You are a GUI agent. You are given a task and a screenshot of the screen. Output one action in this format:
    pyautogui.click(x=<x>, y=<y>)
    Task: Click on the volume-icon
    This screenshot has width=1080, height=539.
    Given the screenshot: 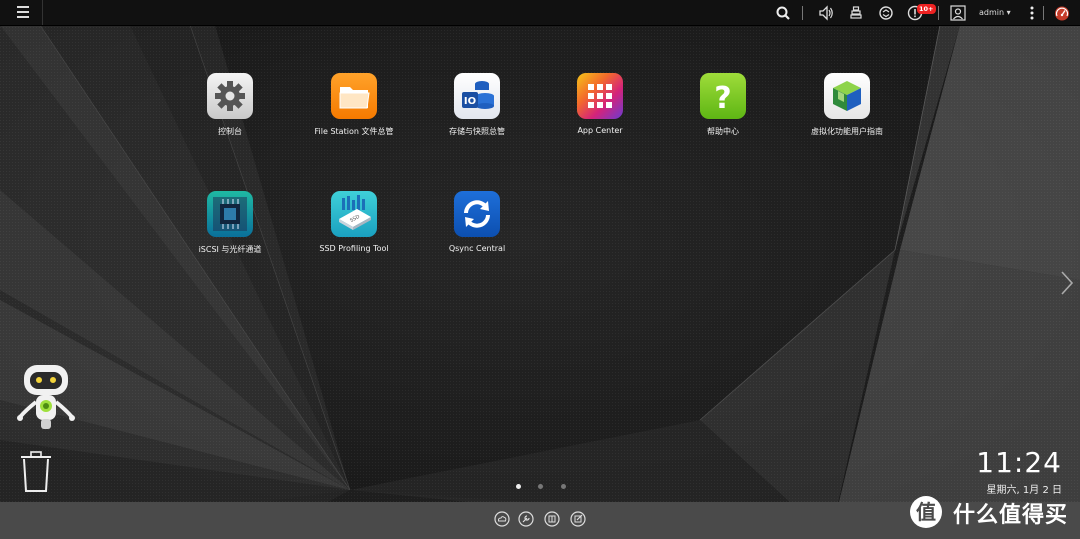 What is the action you would take?
    pyautogui.click(x=826, y=13)
    